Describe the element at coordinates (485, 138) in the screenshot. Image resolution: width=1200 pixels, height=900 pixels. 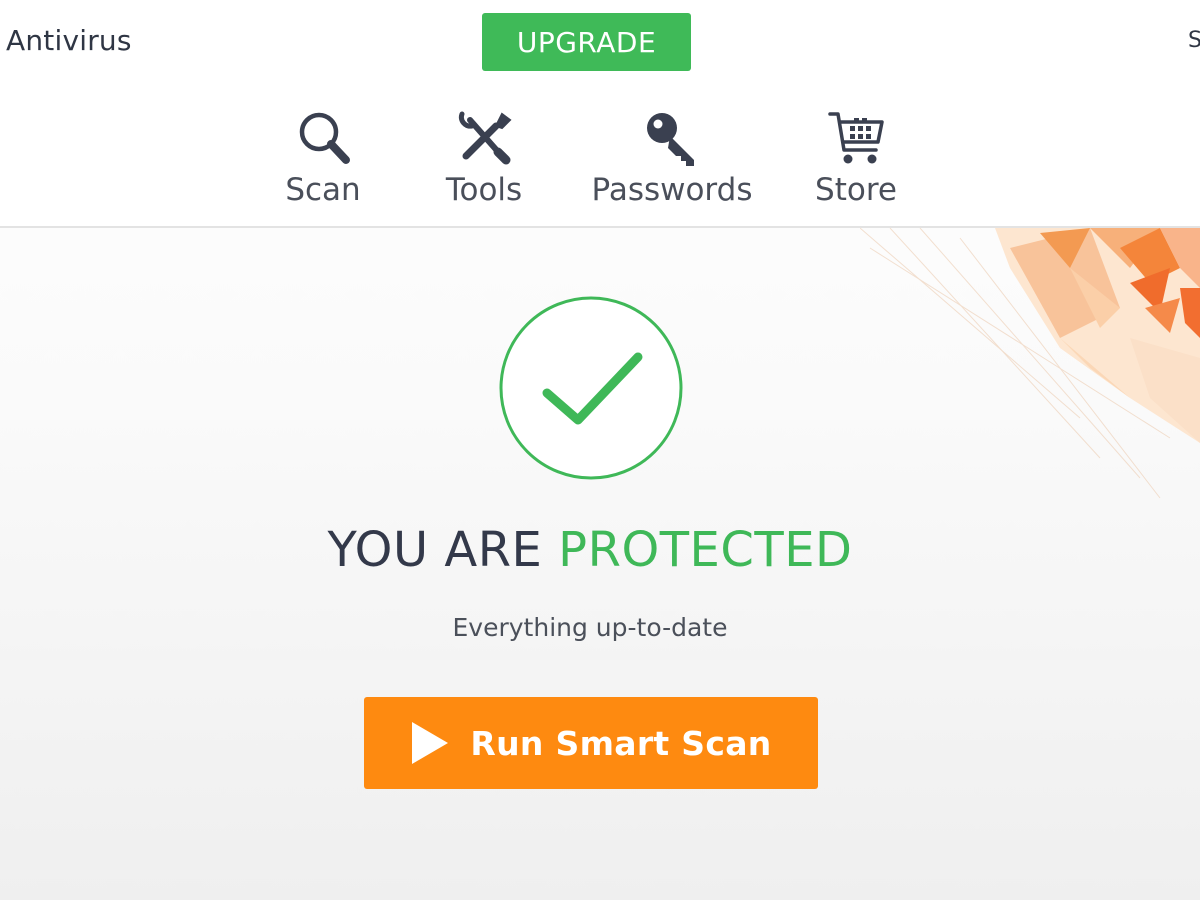
I see `wrench-screwdriver-icon` at that location.